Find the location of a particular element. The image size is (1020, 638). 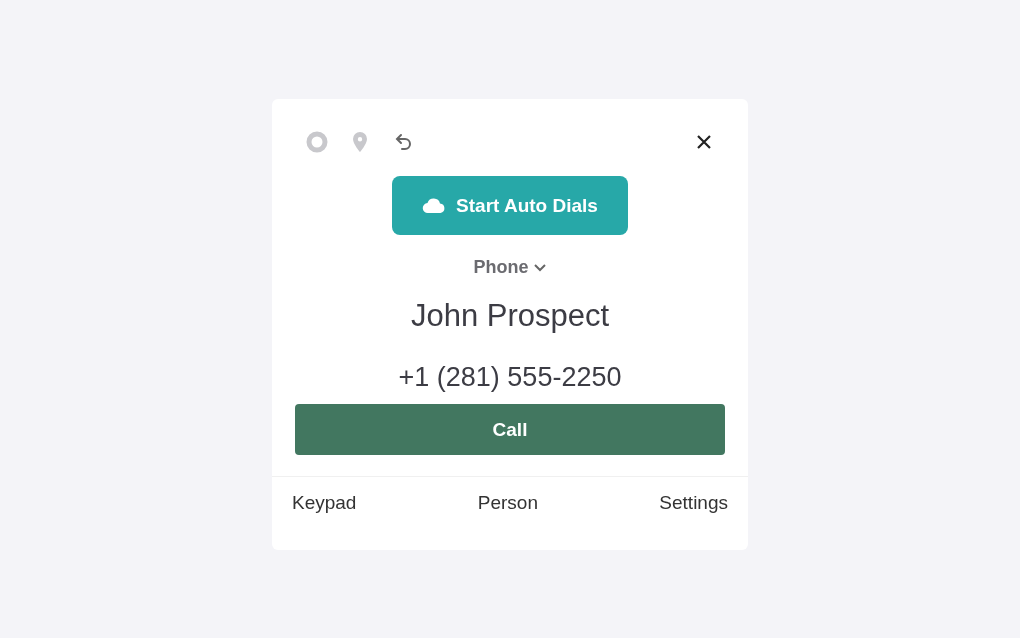

close-icon is located at coordinates (704, 142).